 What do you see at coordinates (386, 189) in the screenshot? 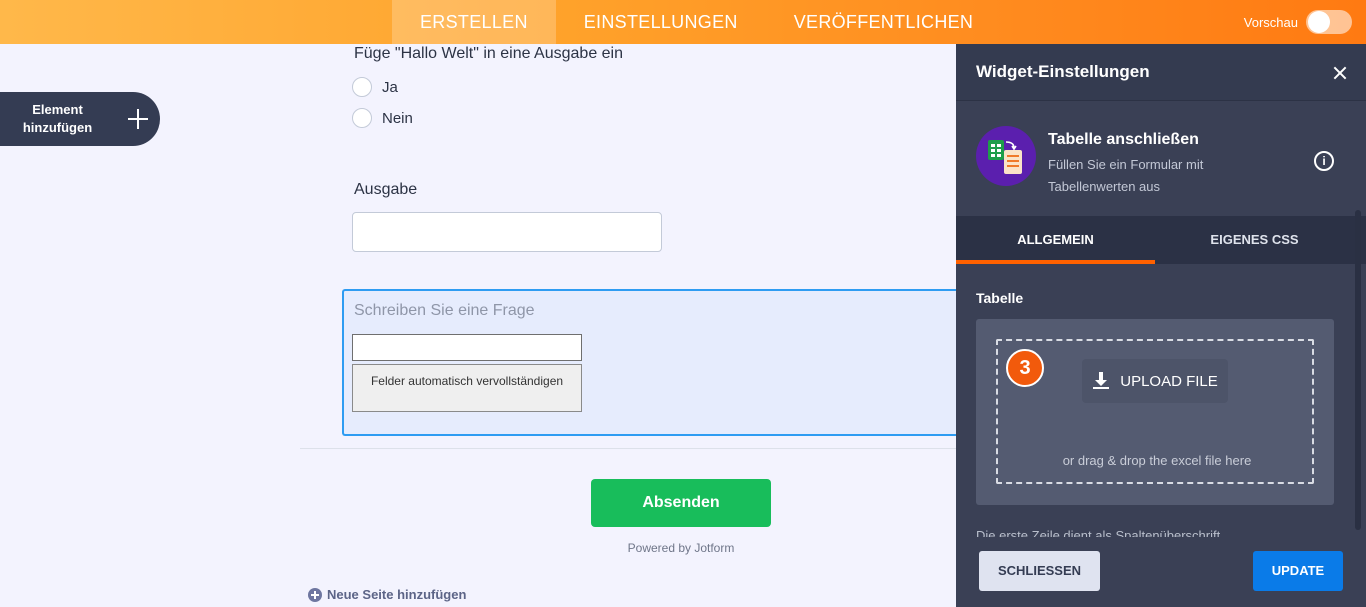
I see `output-label: Ausgabe` at bounding box center [386, 189].